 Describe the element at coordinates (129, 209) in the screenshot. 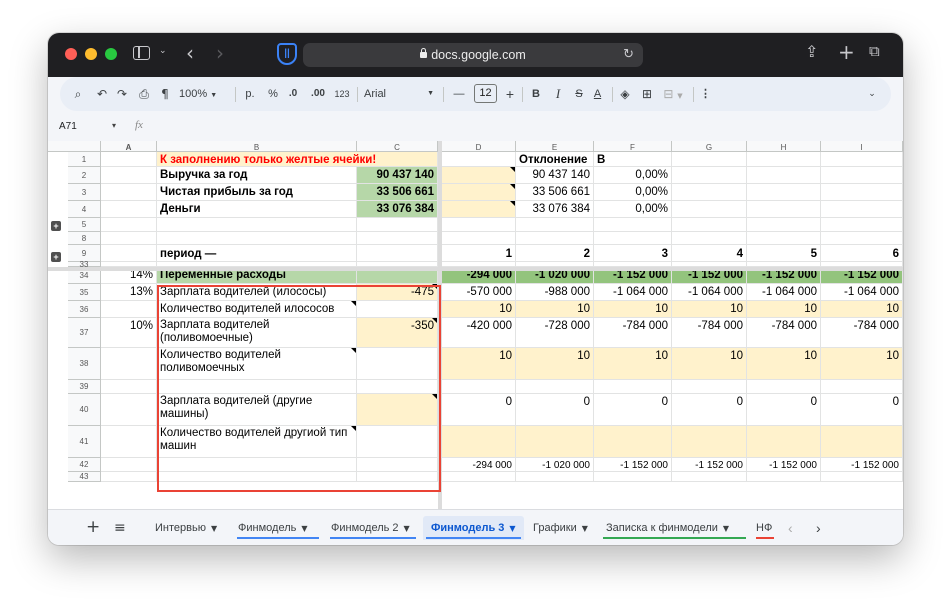

I see `cell-a4` at that location.